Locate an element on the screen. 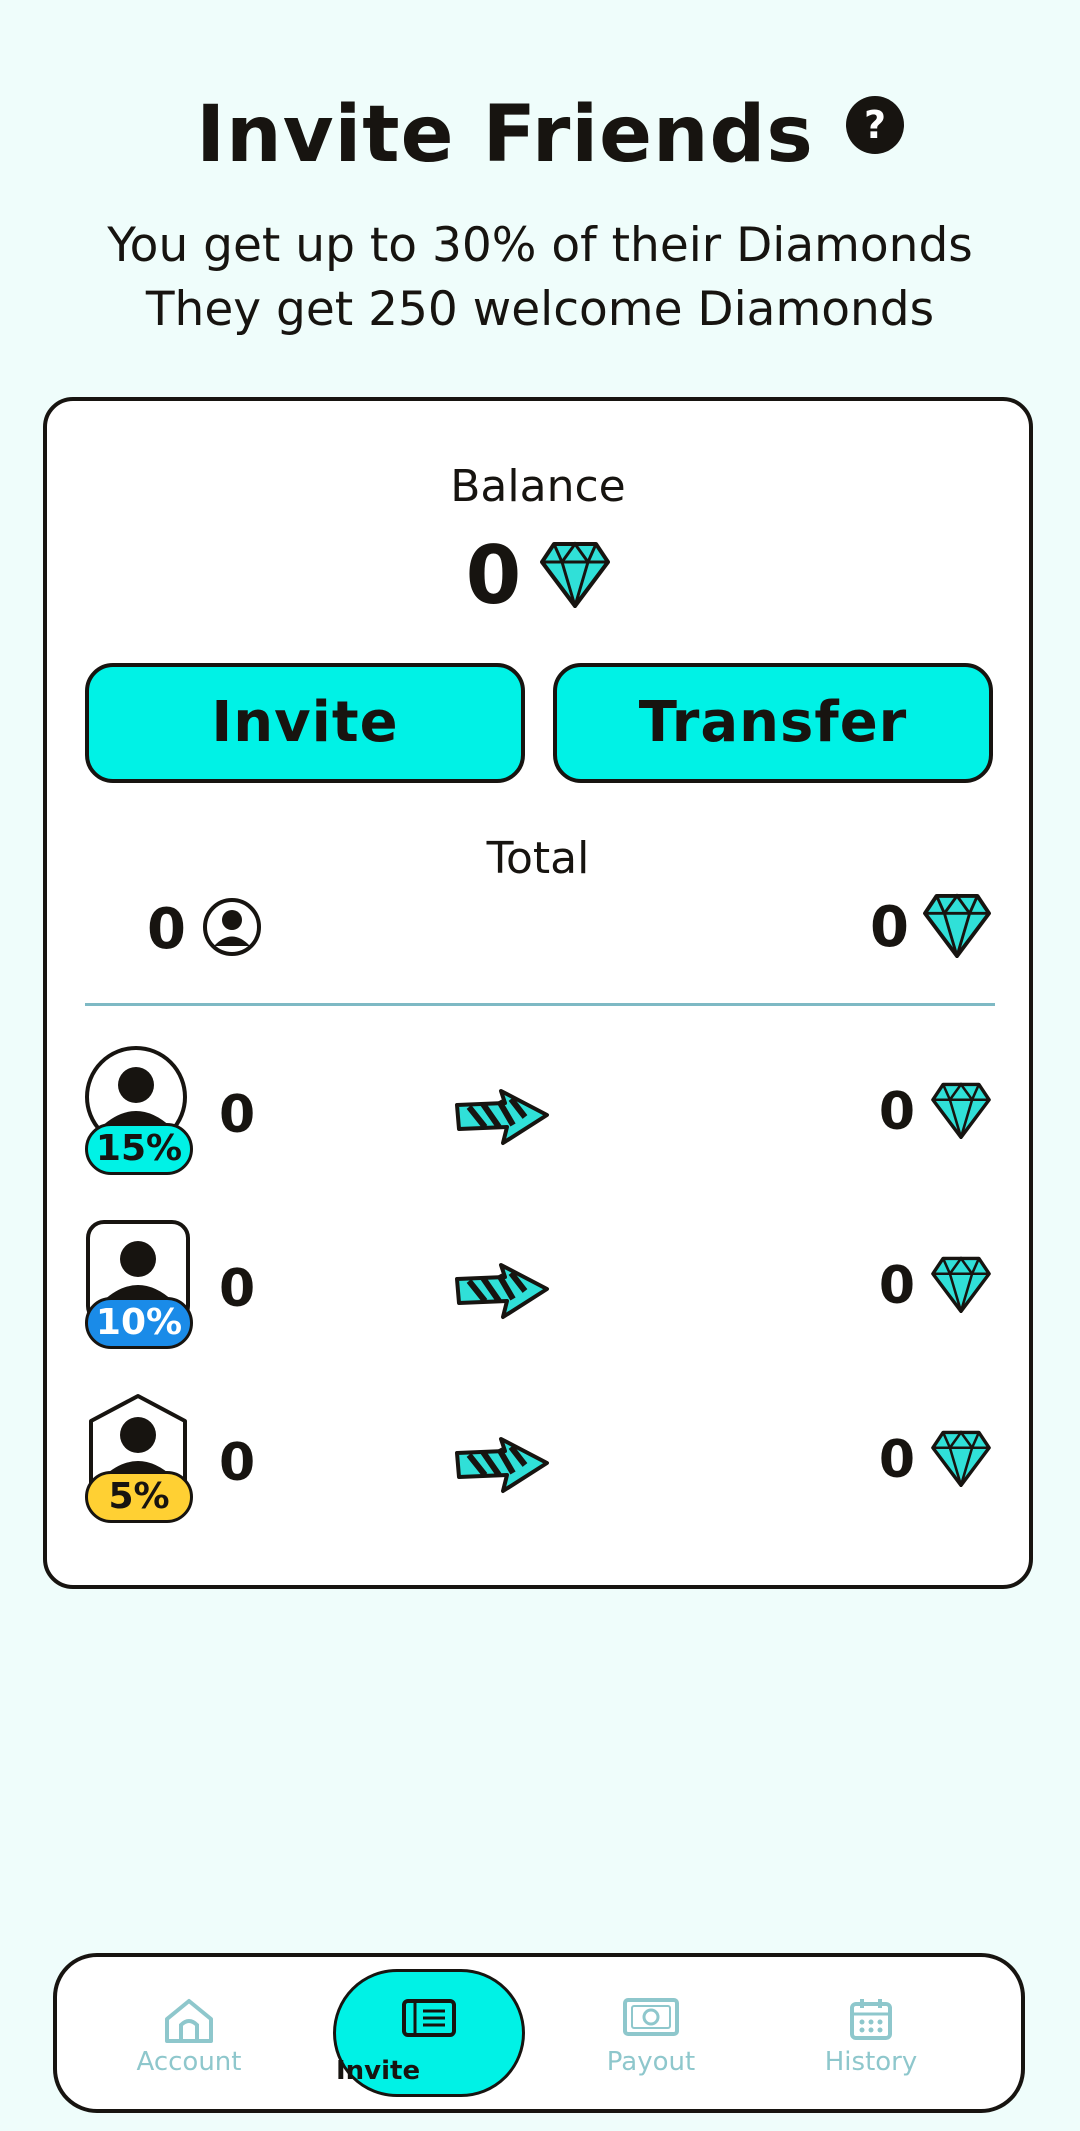 Image resolution: width=1080 pixels, height=2131 pixels. home-icon is located at coordinates (189, 2023).